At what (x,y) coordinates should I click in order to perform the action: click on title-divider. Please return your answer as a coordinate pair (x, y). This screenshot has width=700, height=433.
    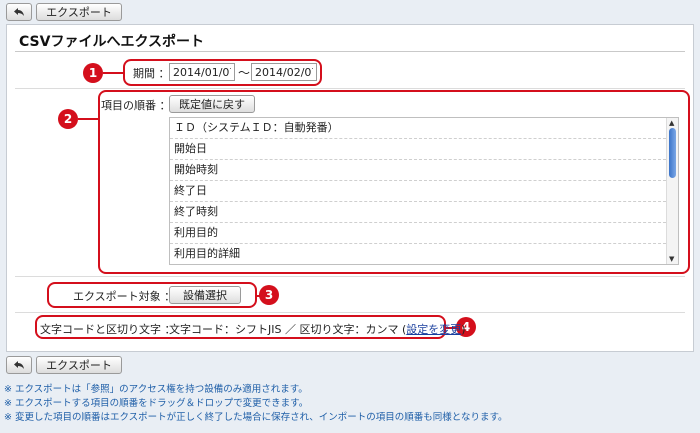
    Looking at the image, I should click on (350, 51).